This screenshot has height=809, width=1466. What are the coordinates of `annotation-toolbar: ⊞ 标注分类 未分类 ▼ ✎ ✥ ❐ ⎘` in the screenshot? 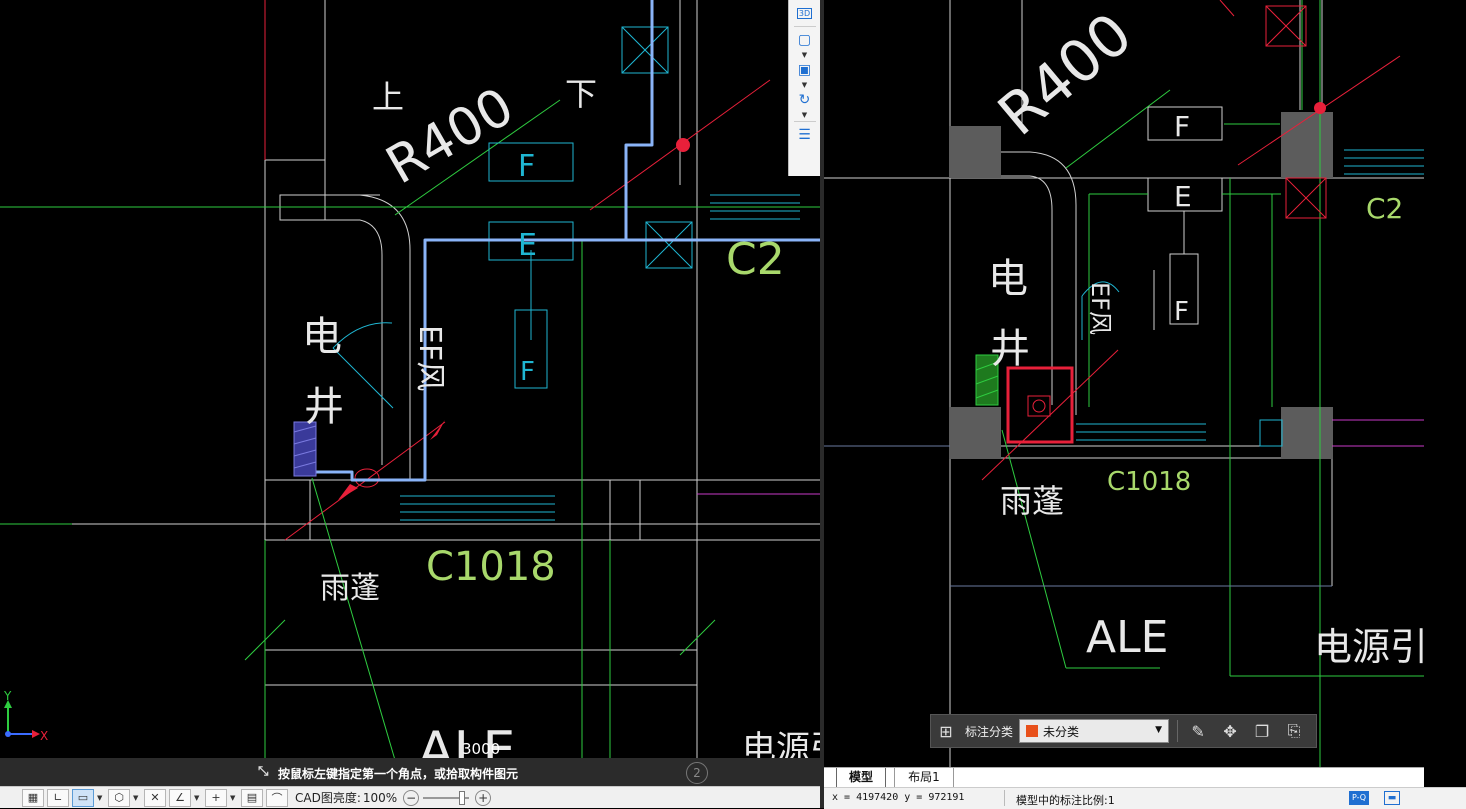 It's located at (1123, 731).